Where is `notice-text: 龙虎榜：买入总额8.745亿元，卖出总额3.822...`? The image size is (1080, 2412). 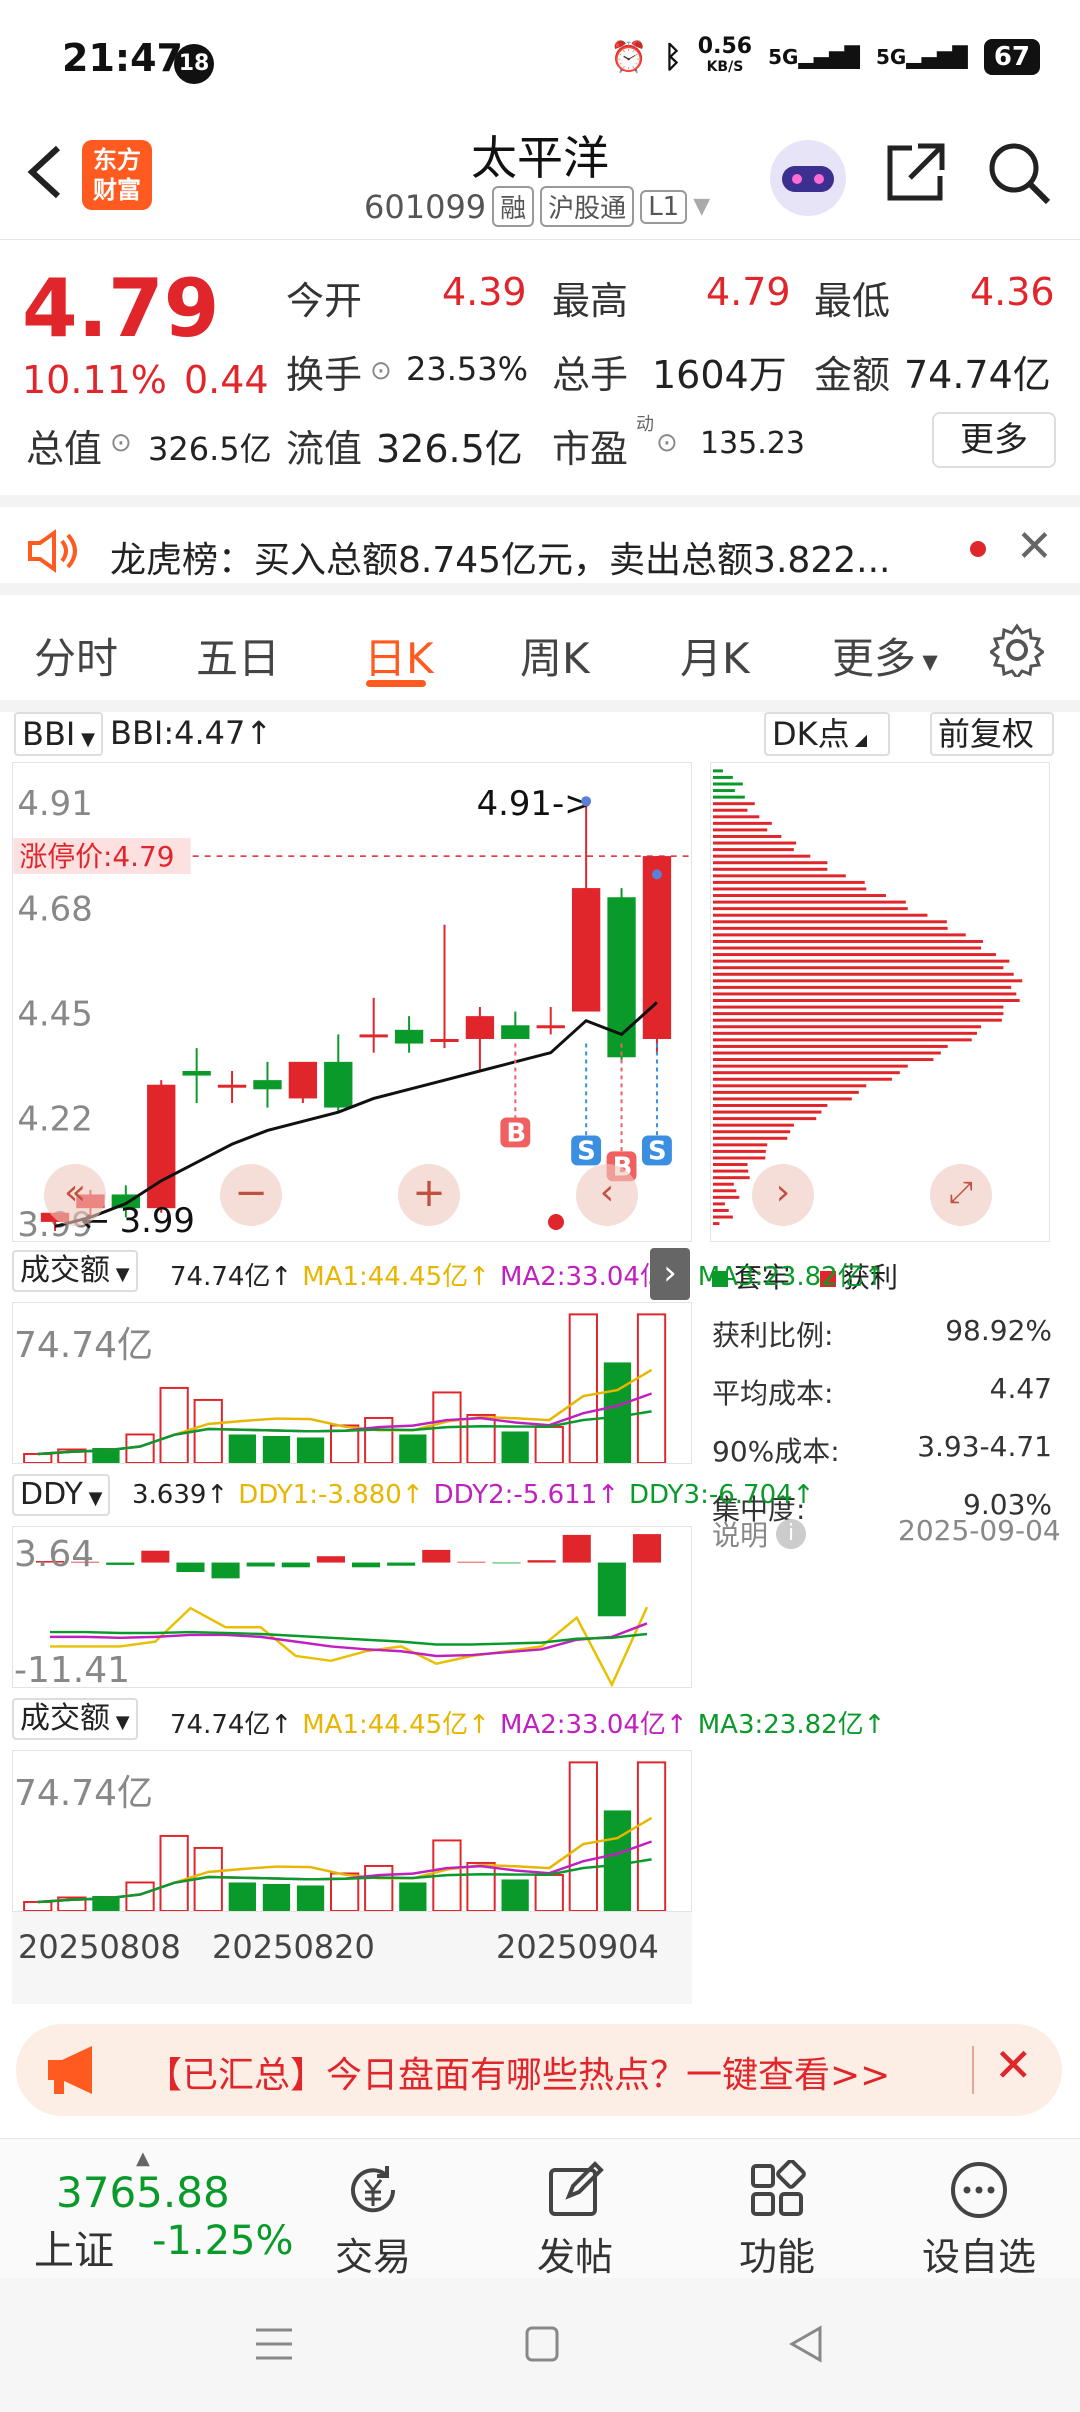 notice-text: 龙虎榜：买入总额8.745亿元，卖出总额3.822... is located at coordinates (500, 560).